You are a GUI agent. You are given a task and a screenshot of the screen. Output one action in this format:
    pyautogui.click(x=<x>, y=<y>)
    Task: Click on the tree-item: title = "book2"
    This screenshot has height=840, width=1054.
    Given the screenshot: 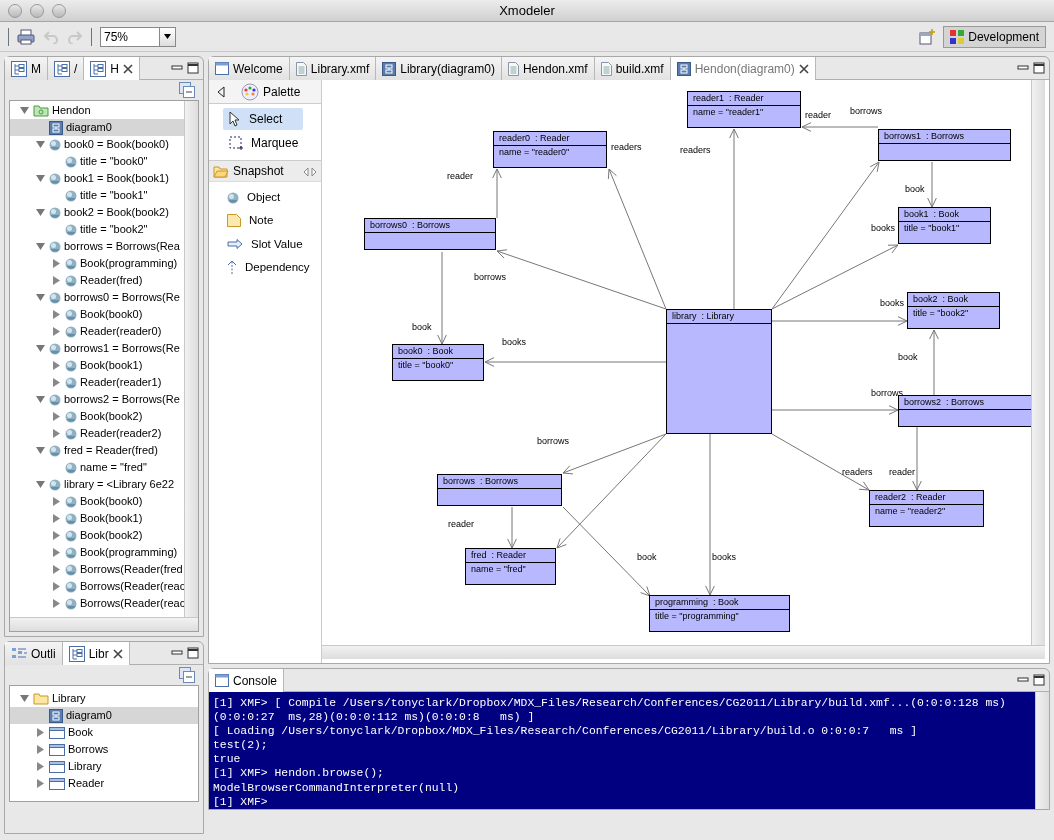 What is the action you would take?
    pyautogui.click(x=97, y=229)
    